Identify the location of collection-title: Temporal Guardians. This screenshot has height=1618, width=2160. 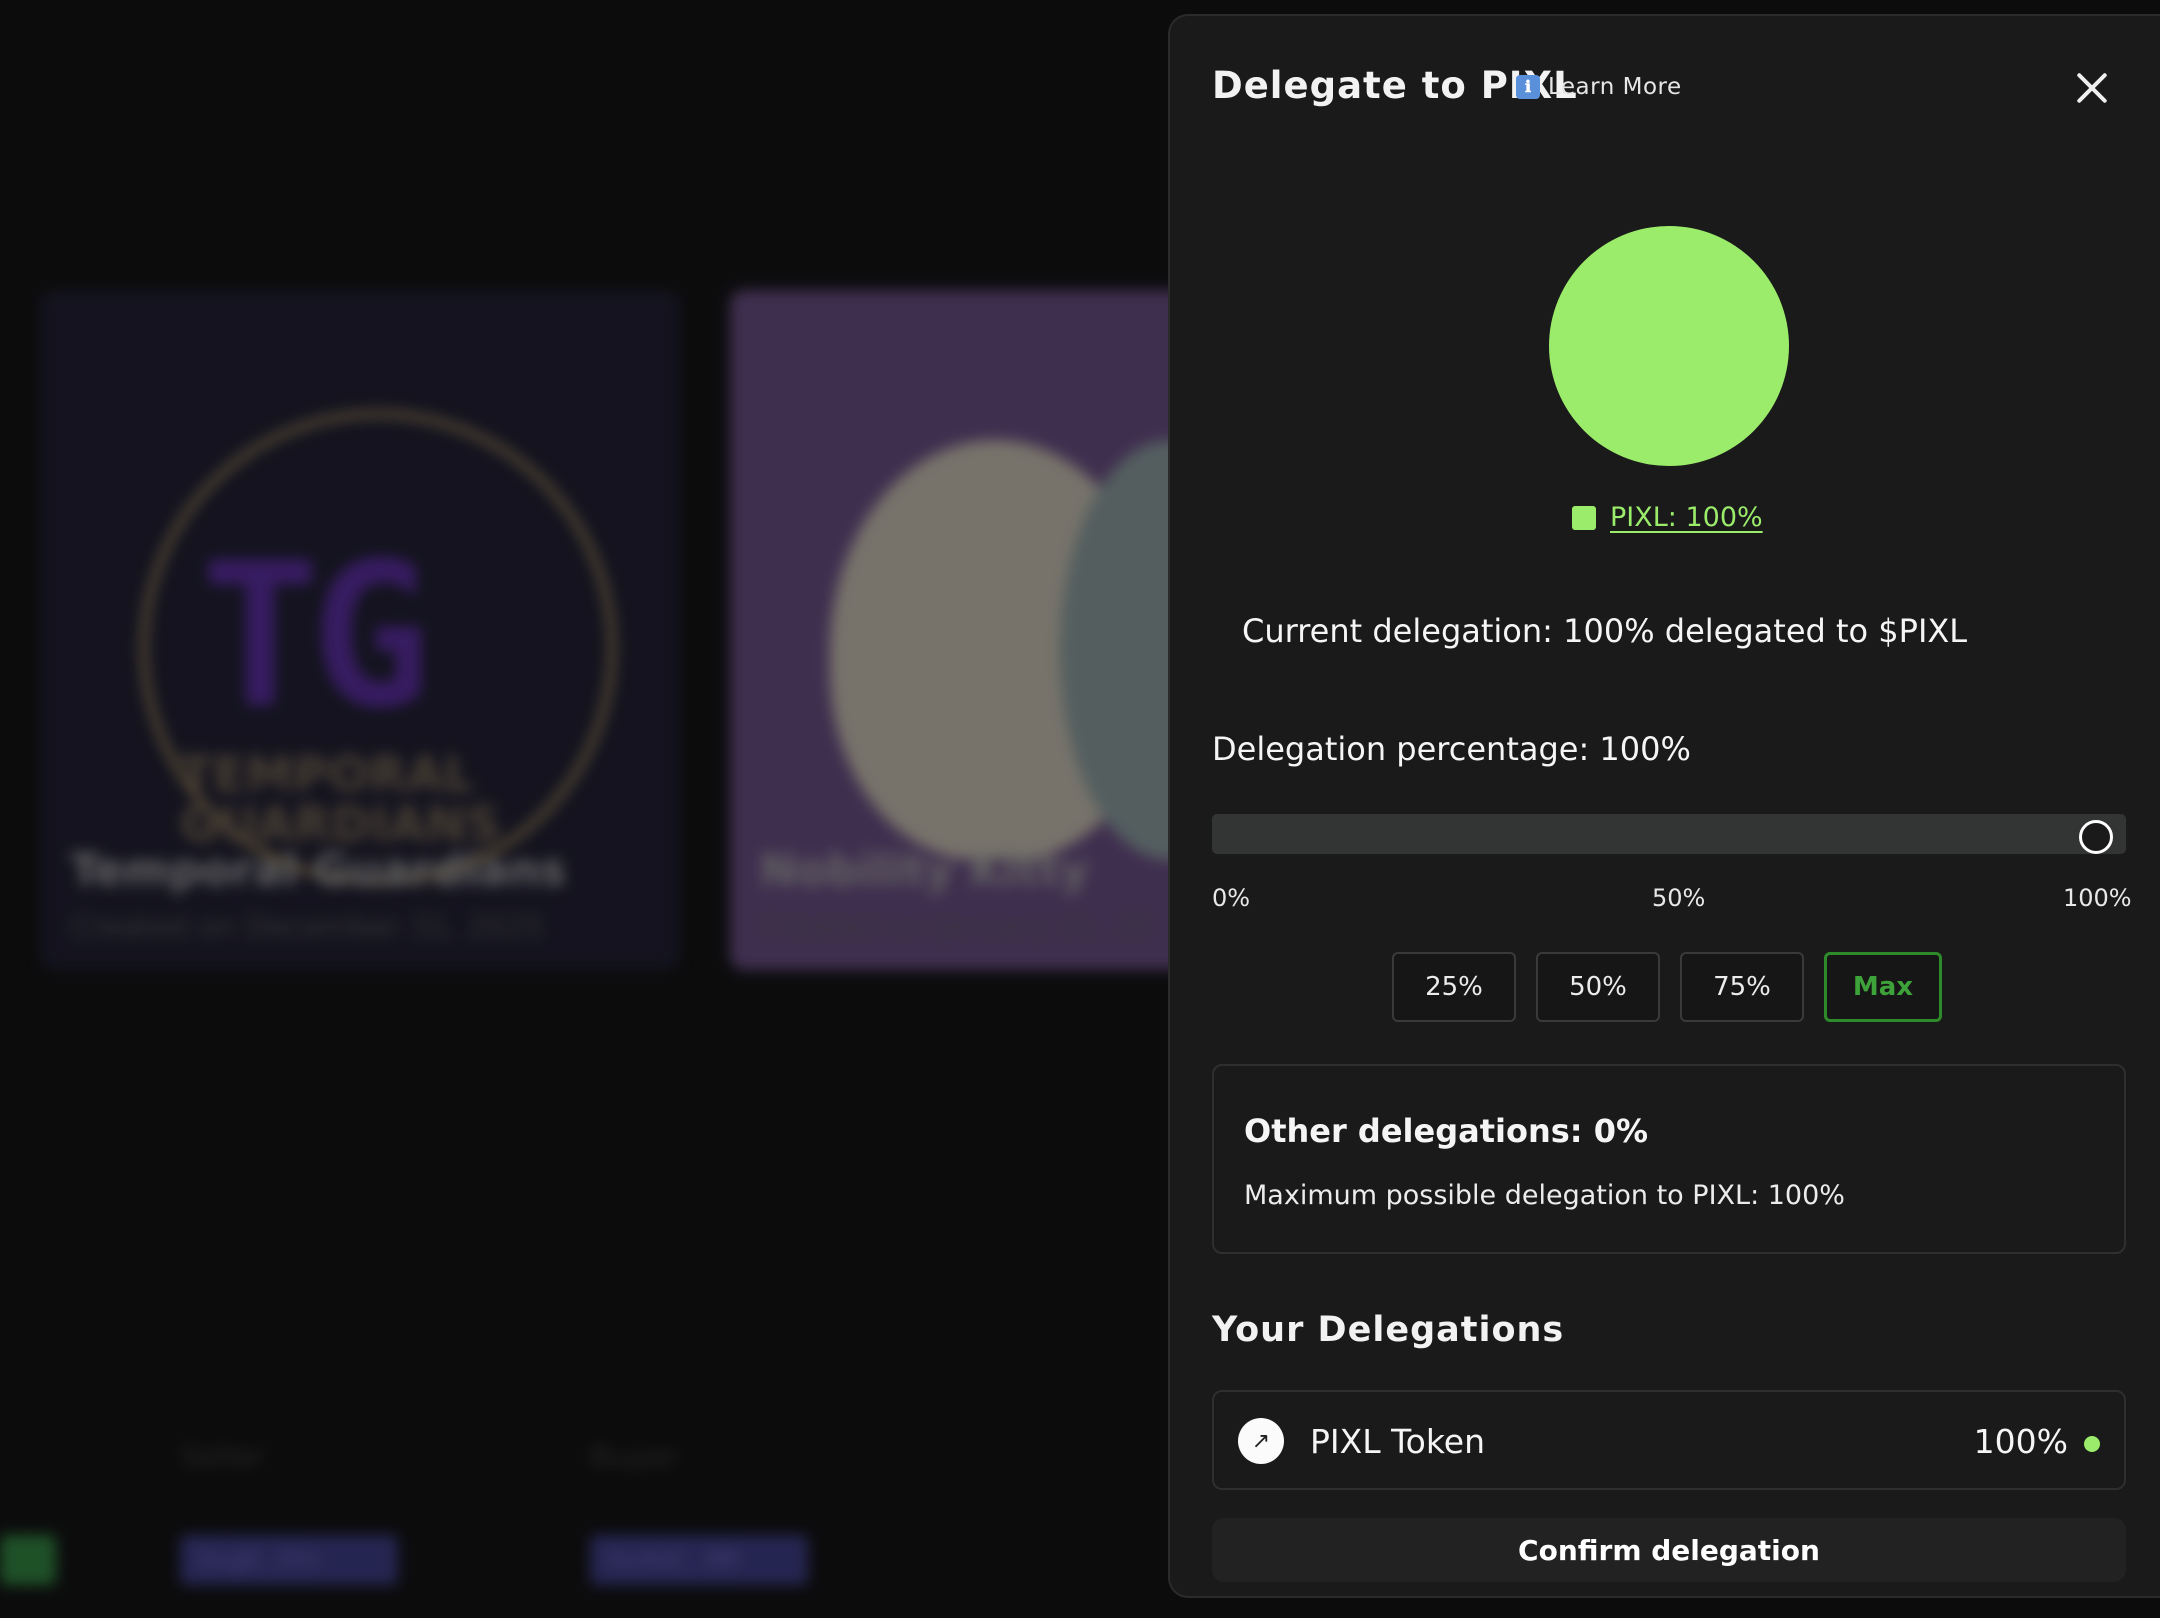
(318, 870).